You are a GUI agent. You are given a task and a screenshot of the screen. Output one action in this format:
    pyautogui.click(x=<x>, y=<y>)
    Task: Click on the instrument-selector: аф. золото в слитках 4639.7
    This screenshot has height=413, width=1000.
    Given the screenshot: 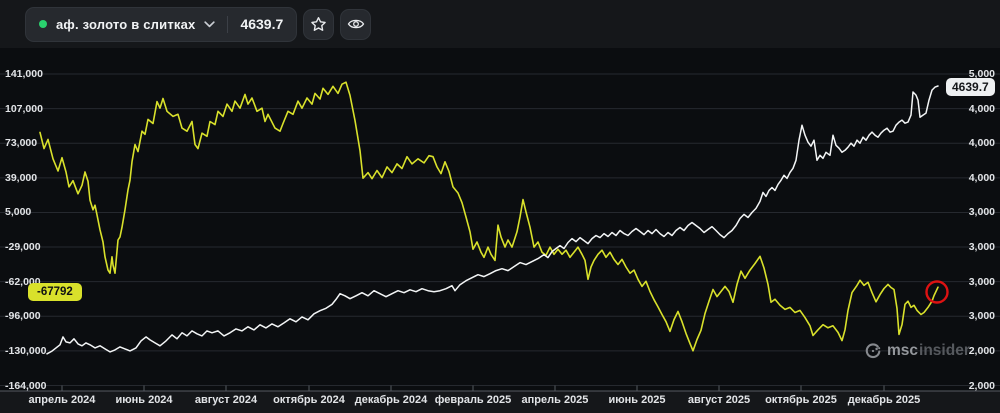 What is the action you would take?
    pyautogui.click(x=161, y=24)
    